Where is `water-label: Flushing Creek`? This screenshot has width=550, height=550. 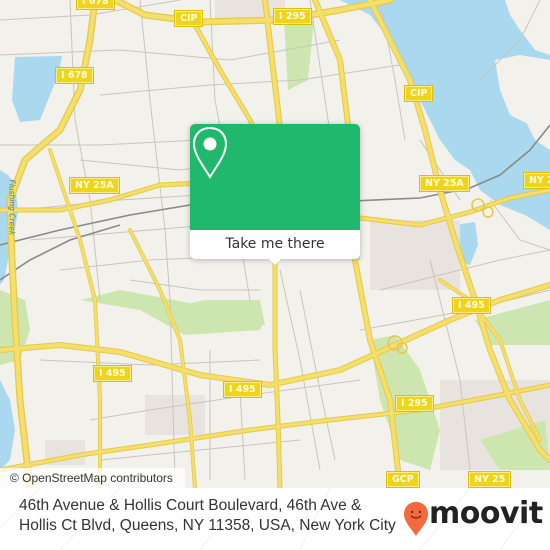
water-label: Flushing Creek is located at coordinates (12, 207).